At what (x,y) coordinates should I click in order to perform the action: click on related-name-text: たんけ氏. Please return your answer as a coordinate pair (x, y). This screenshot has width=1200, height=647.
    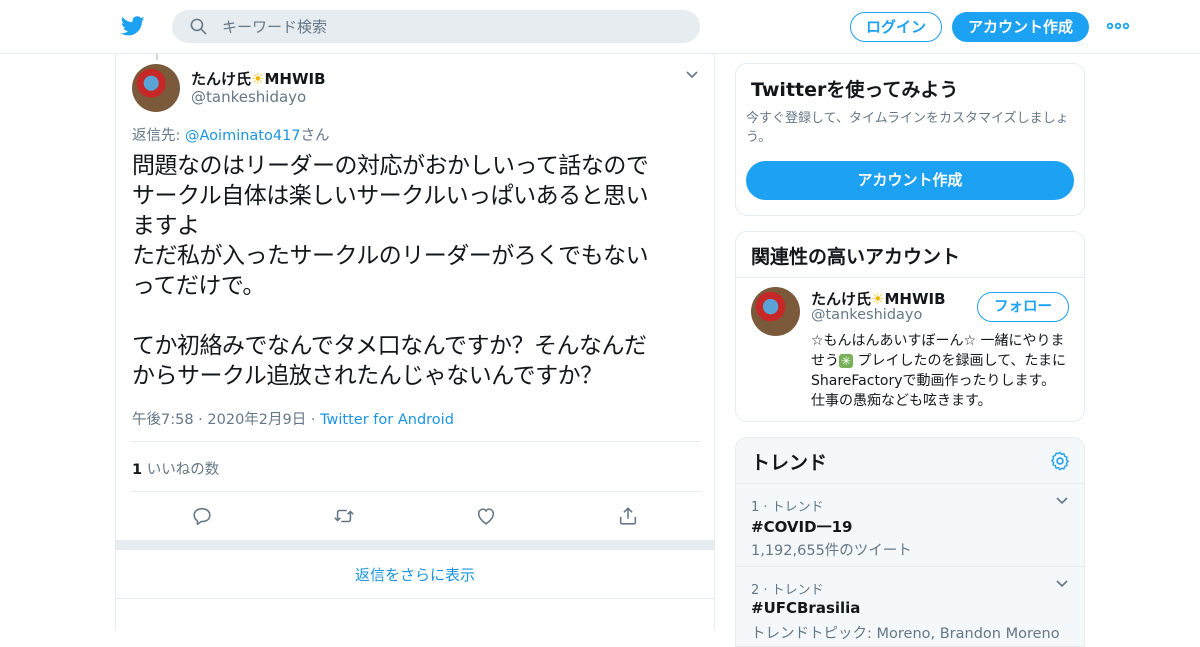
    Looking at the image, I should click on (841, 299).